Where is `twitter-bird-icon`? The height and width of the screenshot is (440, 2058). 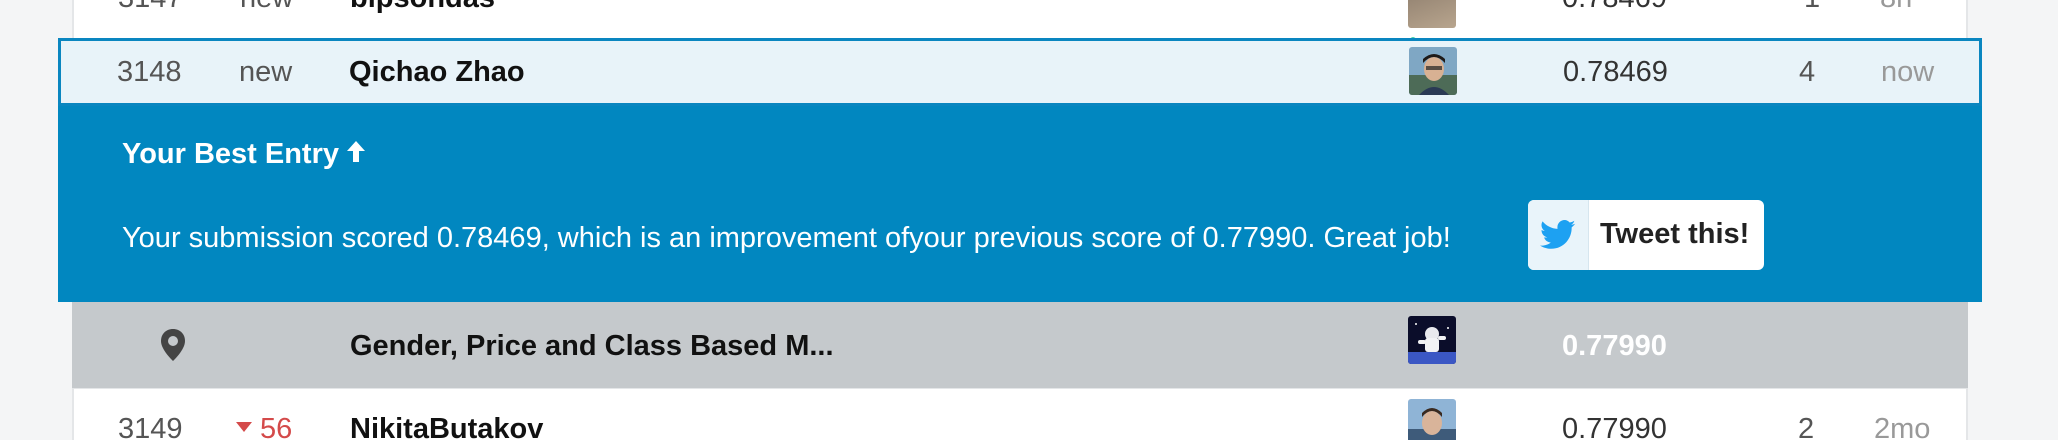 twitter-bird-icon is located at coordinates (1558, 235).